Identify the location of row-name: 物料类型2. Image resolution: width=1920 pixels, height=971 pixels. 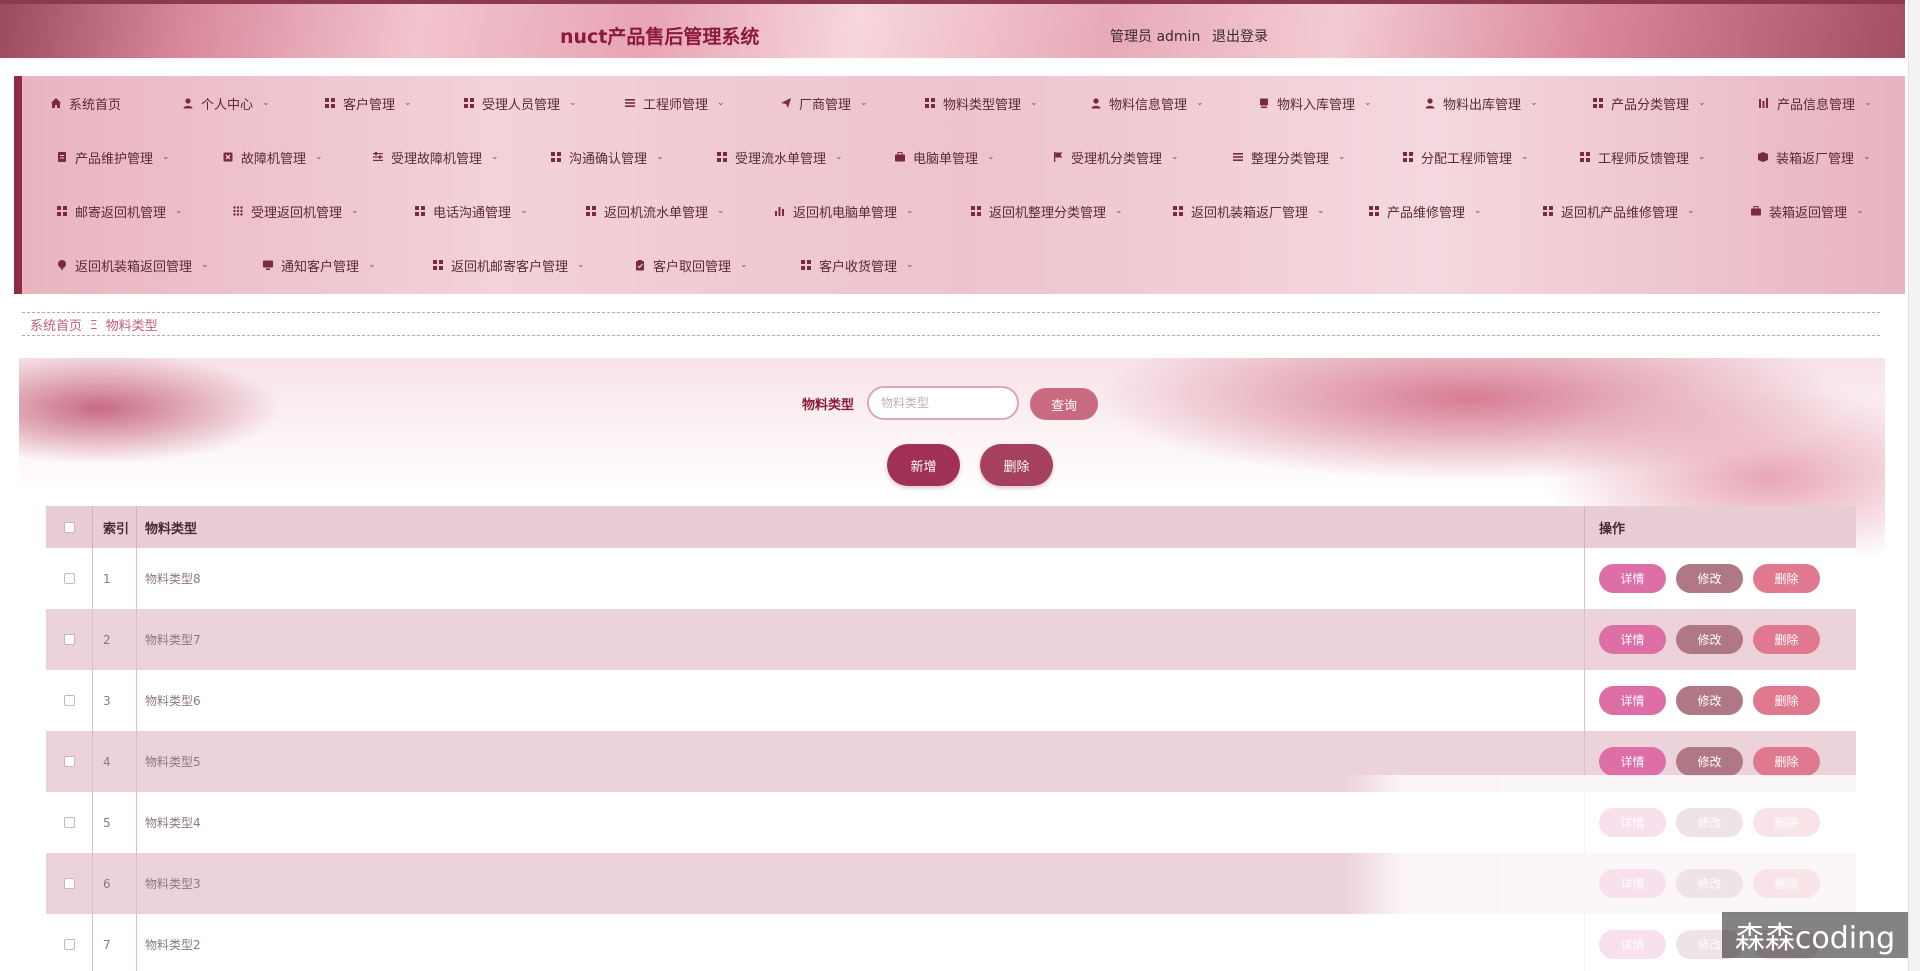
(860, 942).